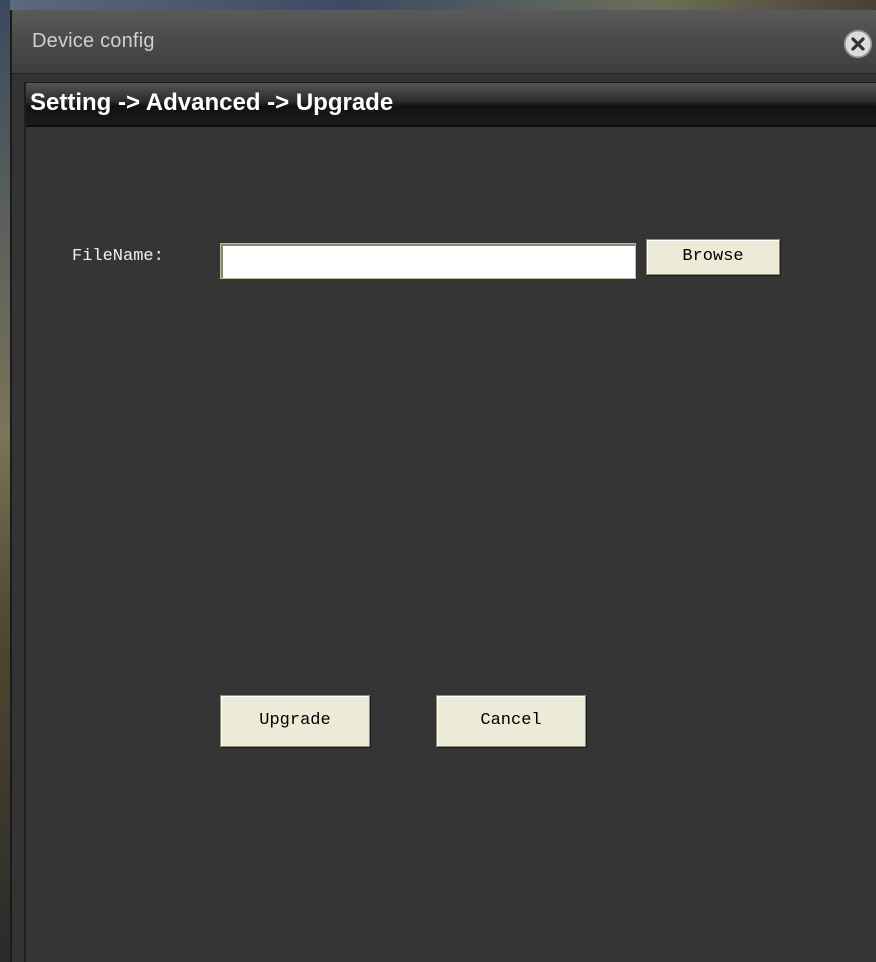  I want to click on breadcrumb-text: Setting -> Advanced -> Upgrade, so click(212, 102).